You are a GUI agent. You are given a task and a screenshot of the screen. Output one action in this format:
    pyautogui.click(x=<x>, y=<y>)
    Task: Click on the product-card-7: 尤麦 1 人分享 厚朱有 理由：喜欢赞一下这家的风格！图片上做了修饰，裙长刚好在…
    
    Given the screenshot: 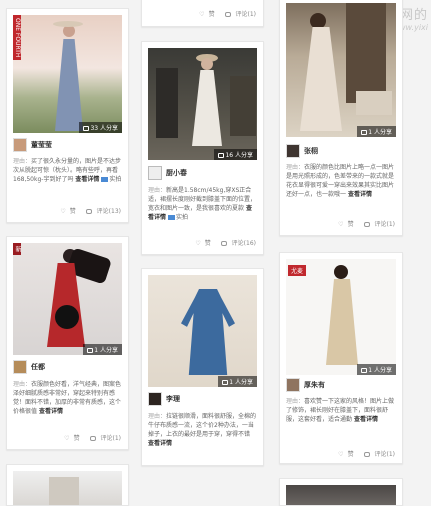 What is the action you would take?
    pyautogui.click(x=341, y=358)
    